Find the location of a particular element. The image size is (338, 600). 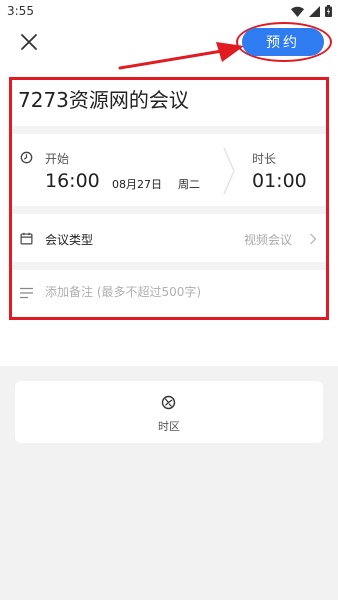

notes-icon is located at coordinates (26, 293).